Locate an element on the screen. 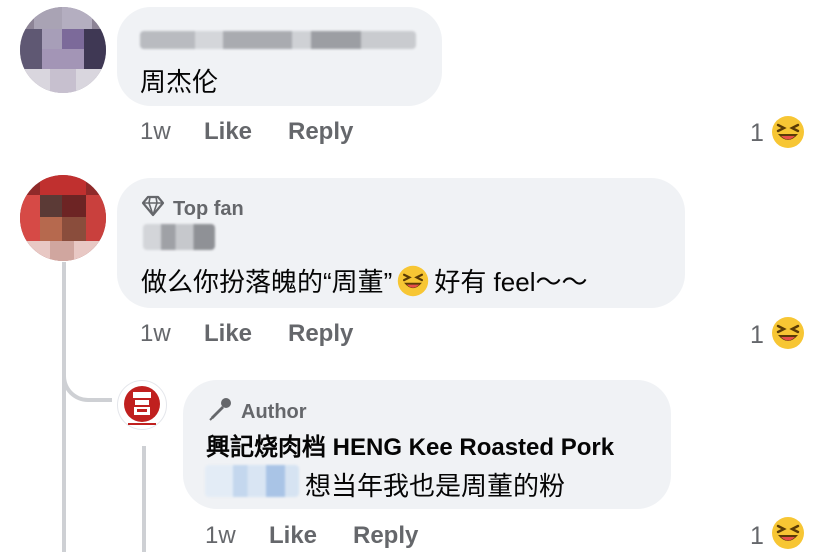  author-badge: Author is located at coordinates (257, 412).